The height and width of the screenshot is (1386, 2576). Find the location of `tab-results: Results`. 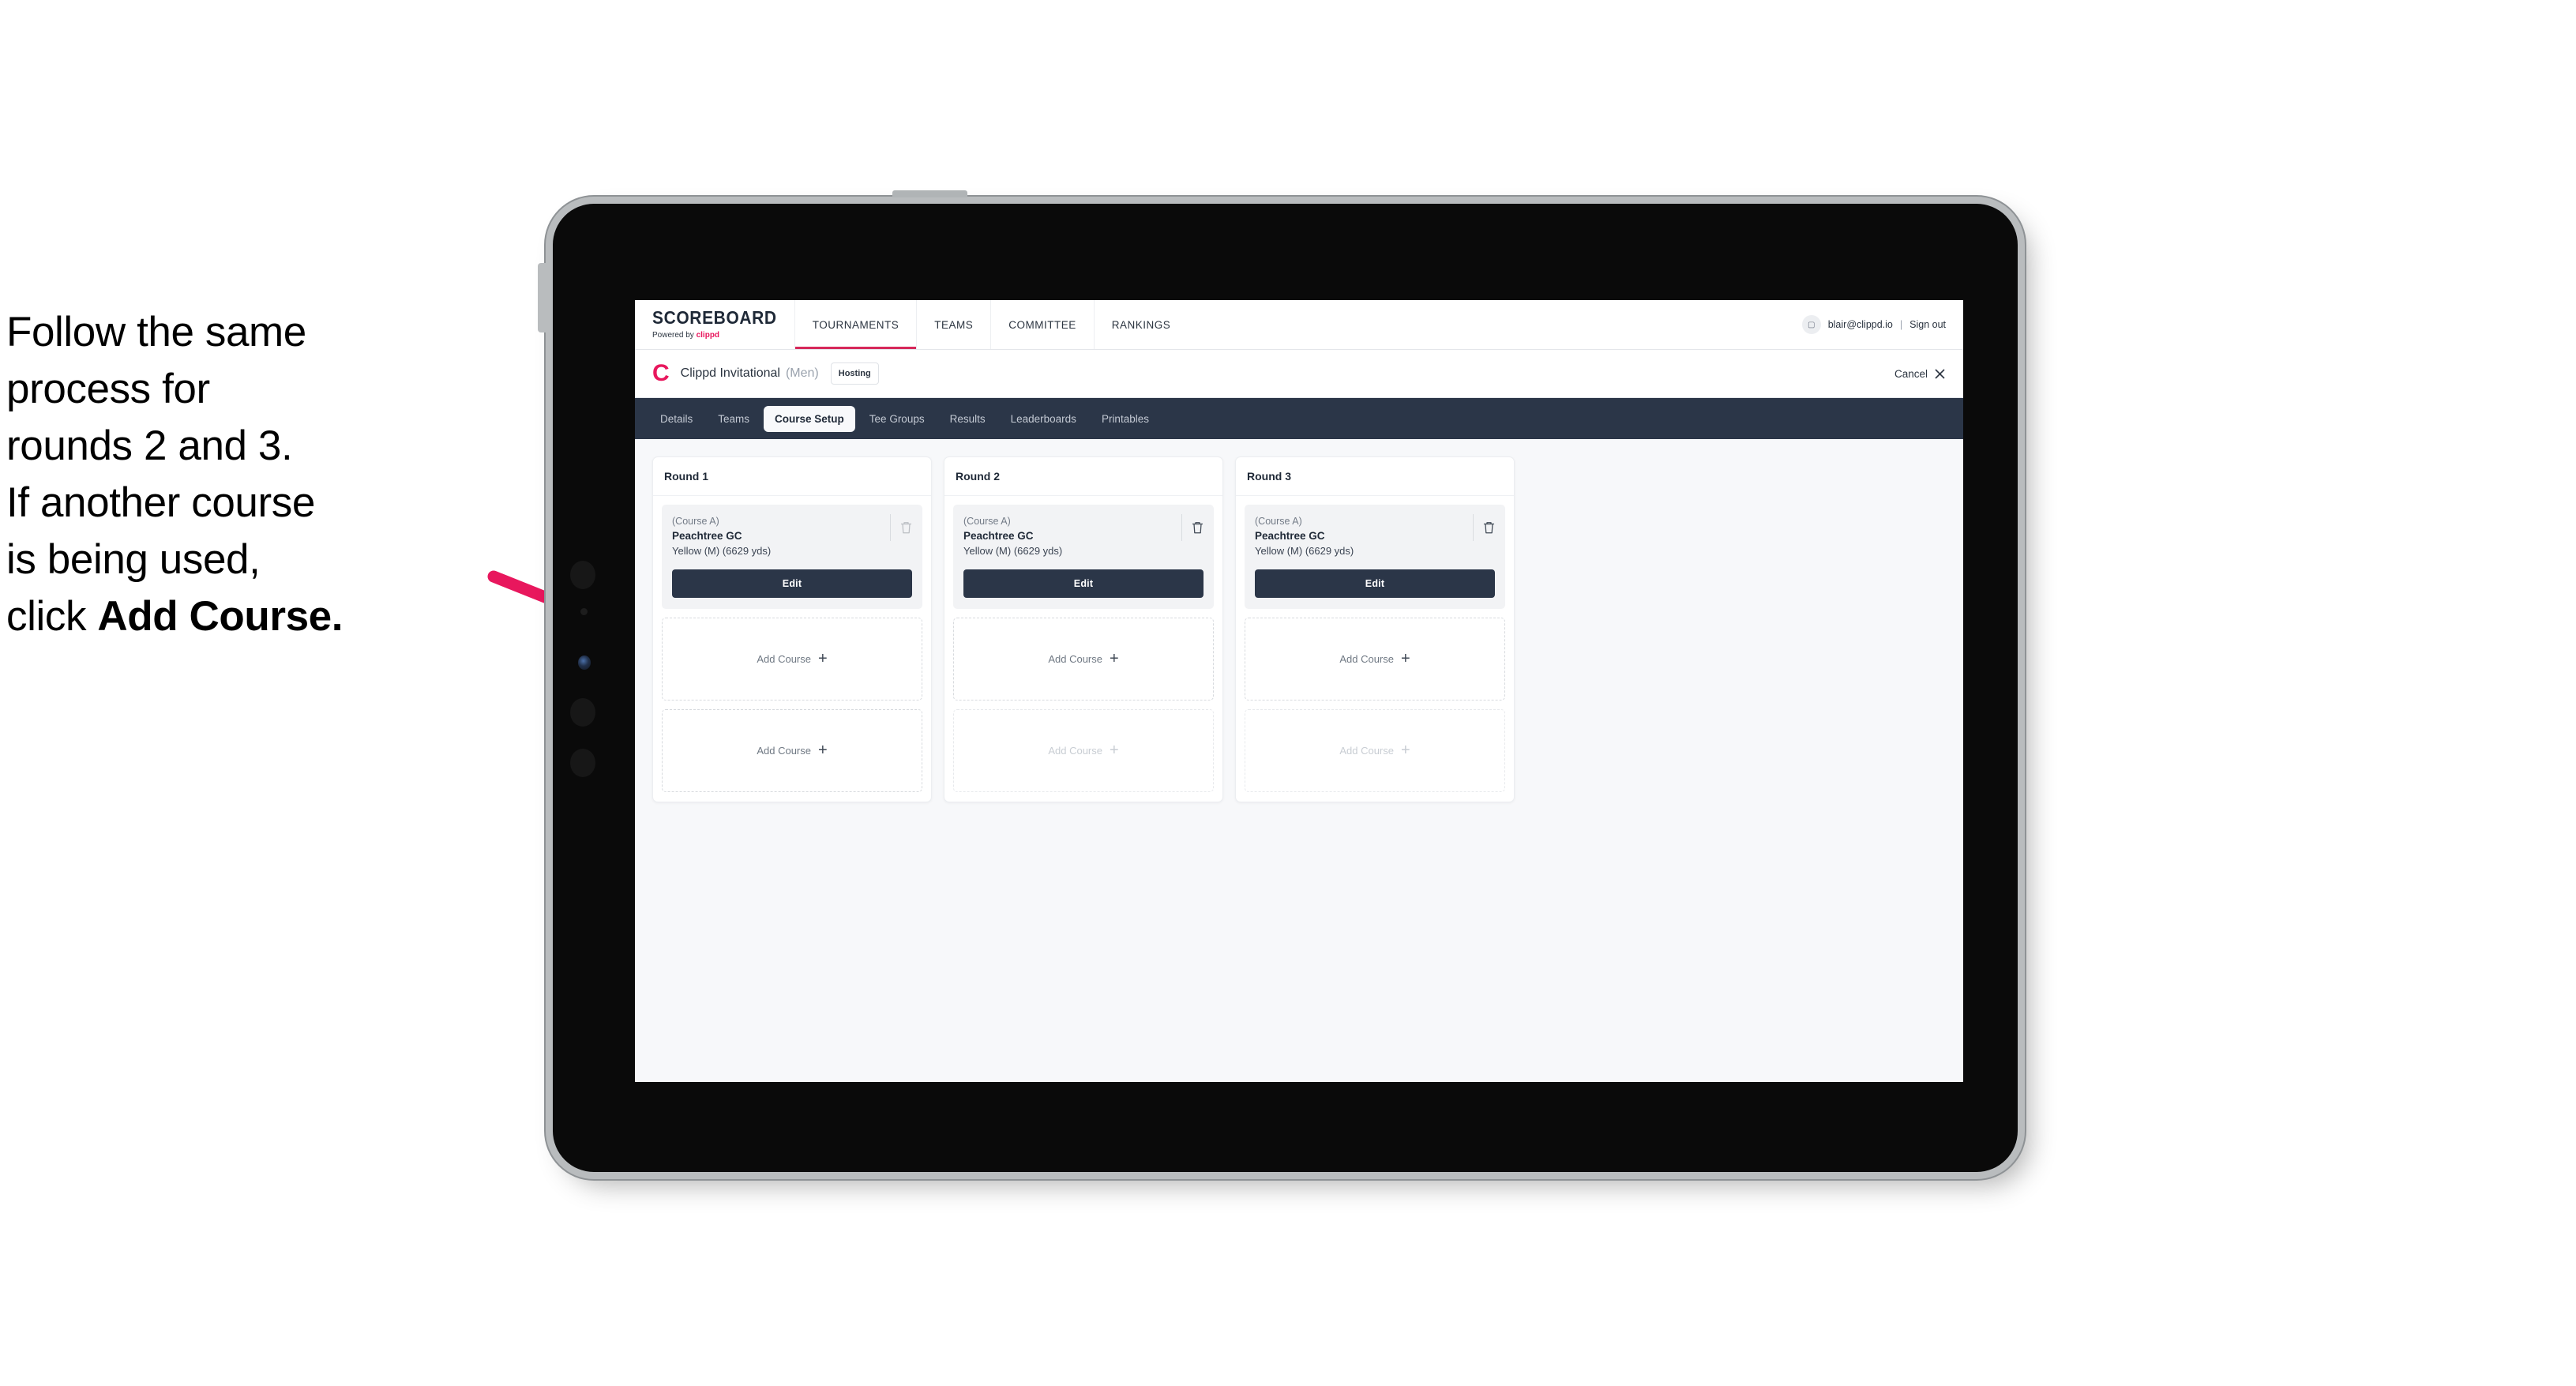

tab-results: Results is located at coordinates (968, 419).